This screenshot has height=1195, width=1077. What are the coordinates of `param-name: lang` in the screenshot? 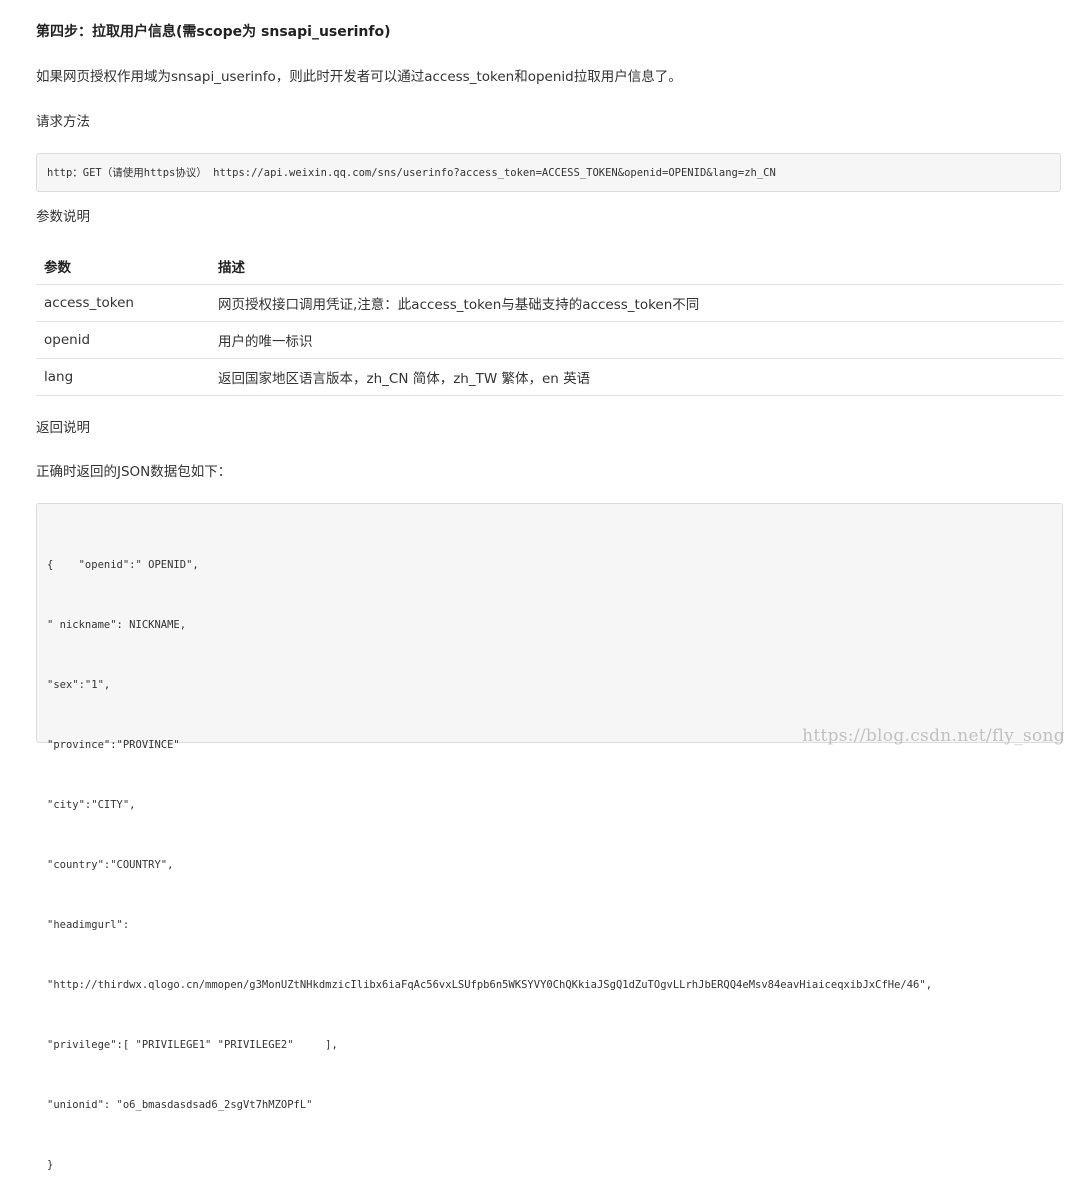 It's located at (123, 377).